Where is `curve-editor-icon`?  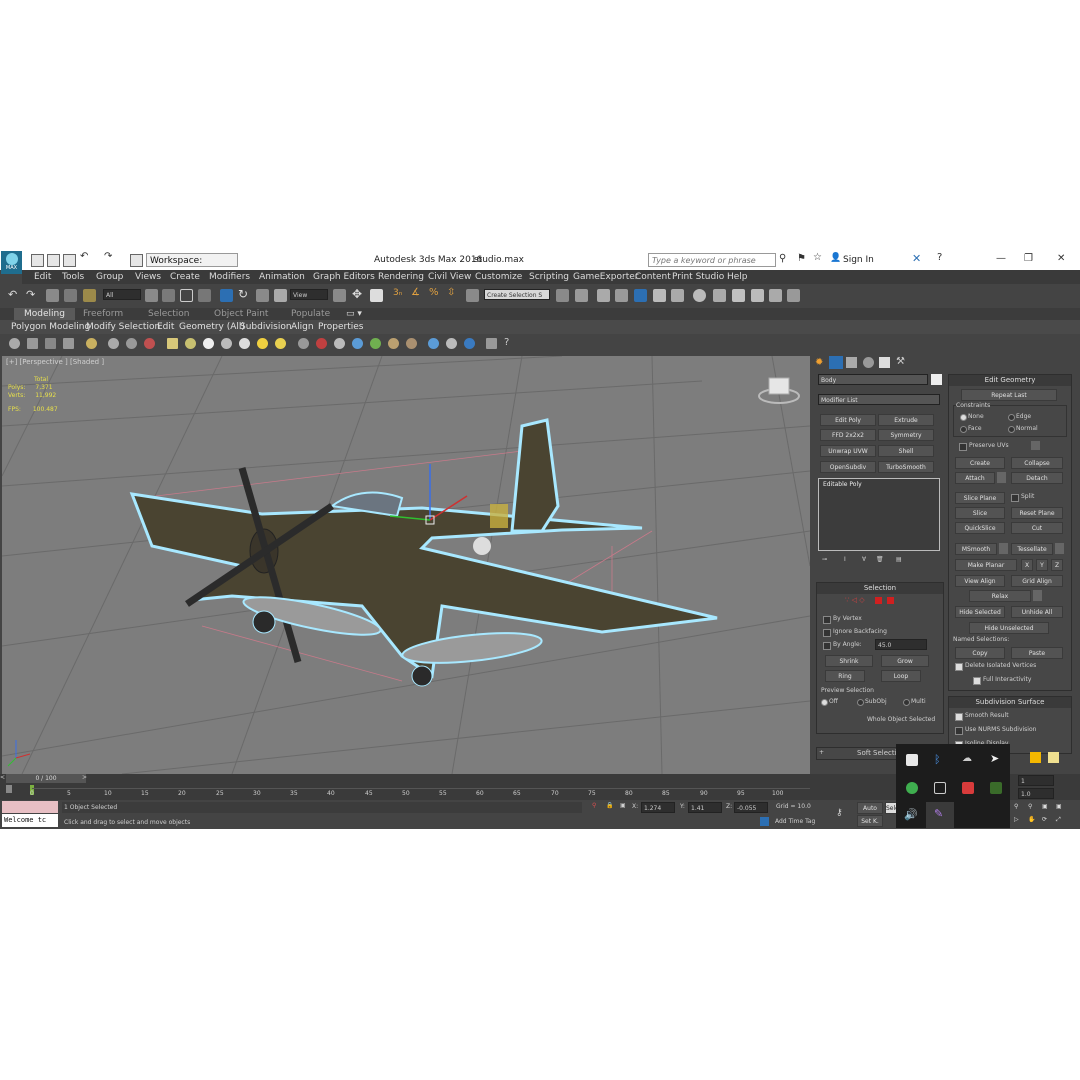 curve-editor-icon is located at coordinates (659, 295).